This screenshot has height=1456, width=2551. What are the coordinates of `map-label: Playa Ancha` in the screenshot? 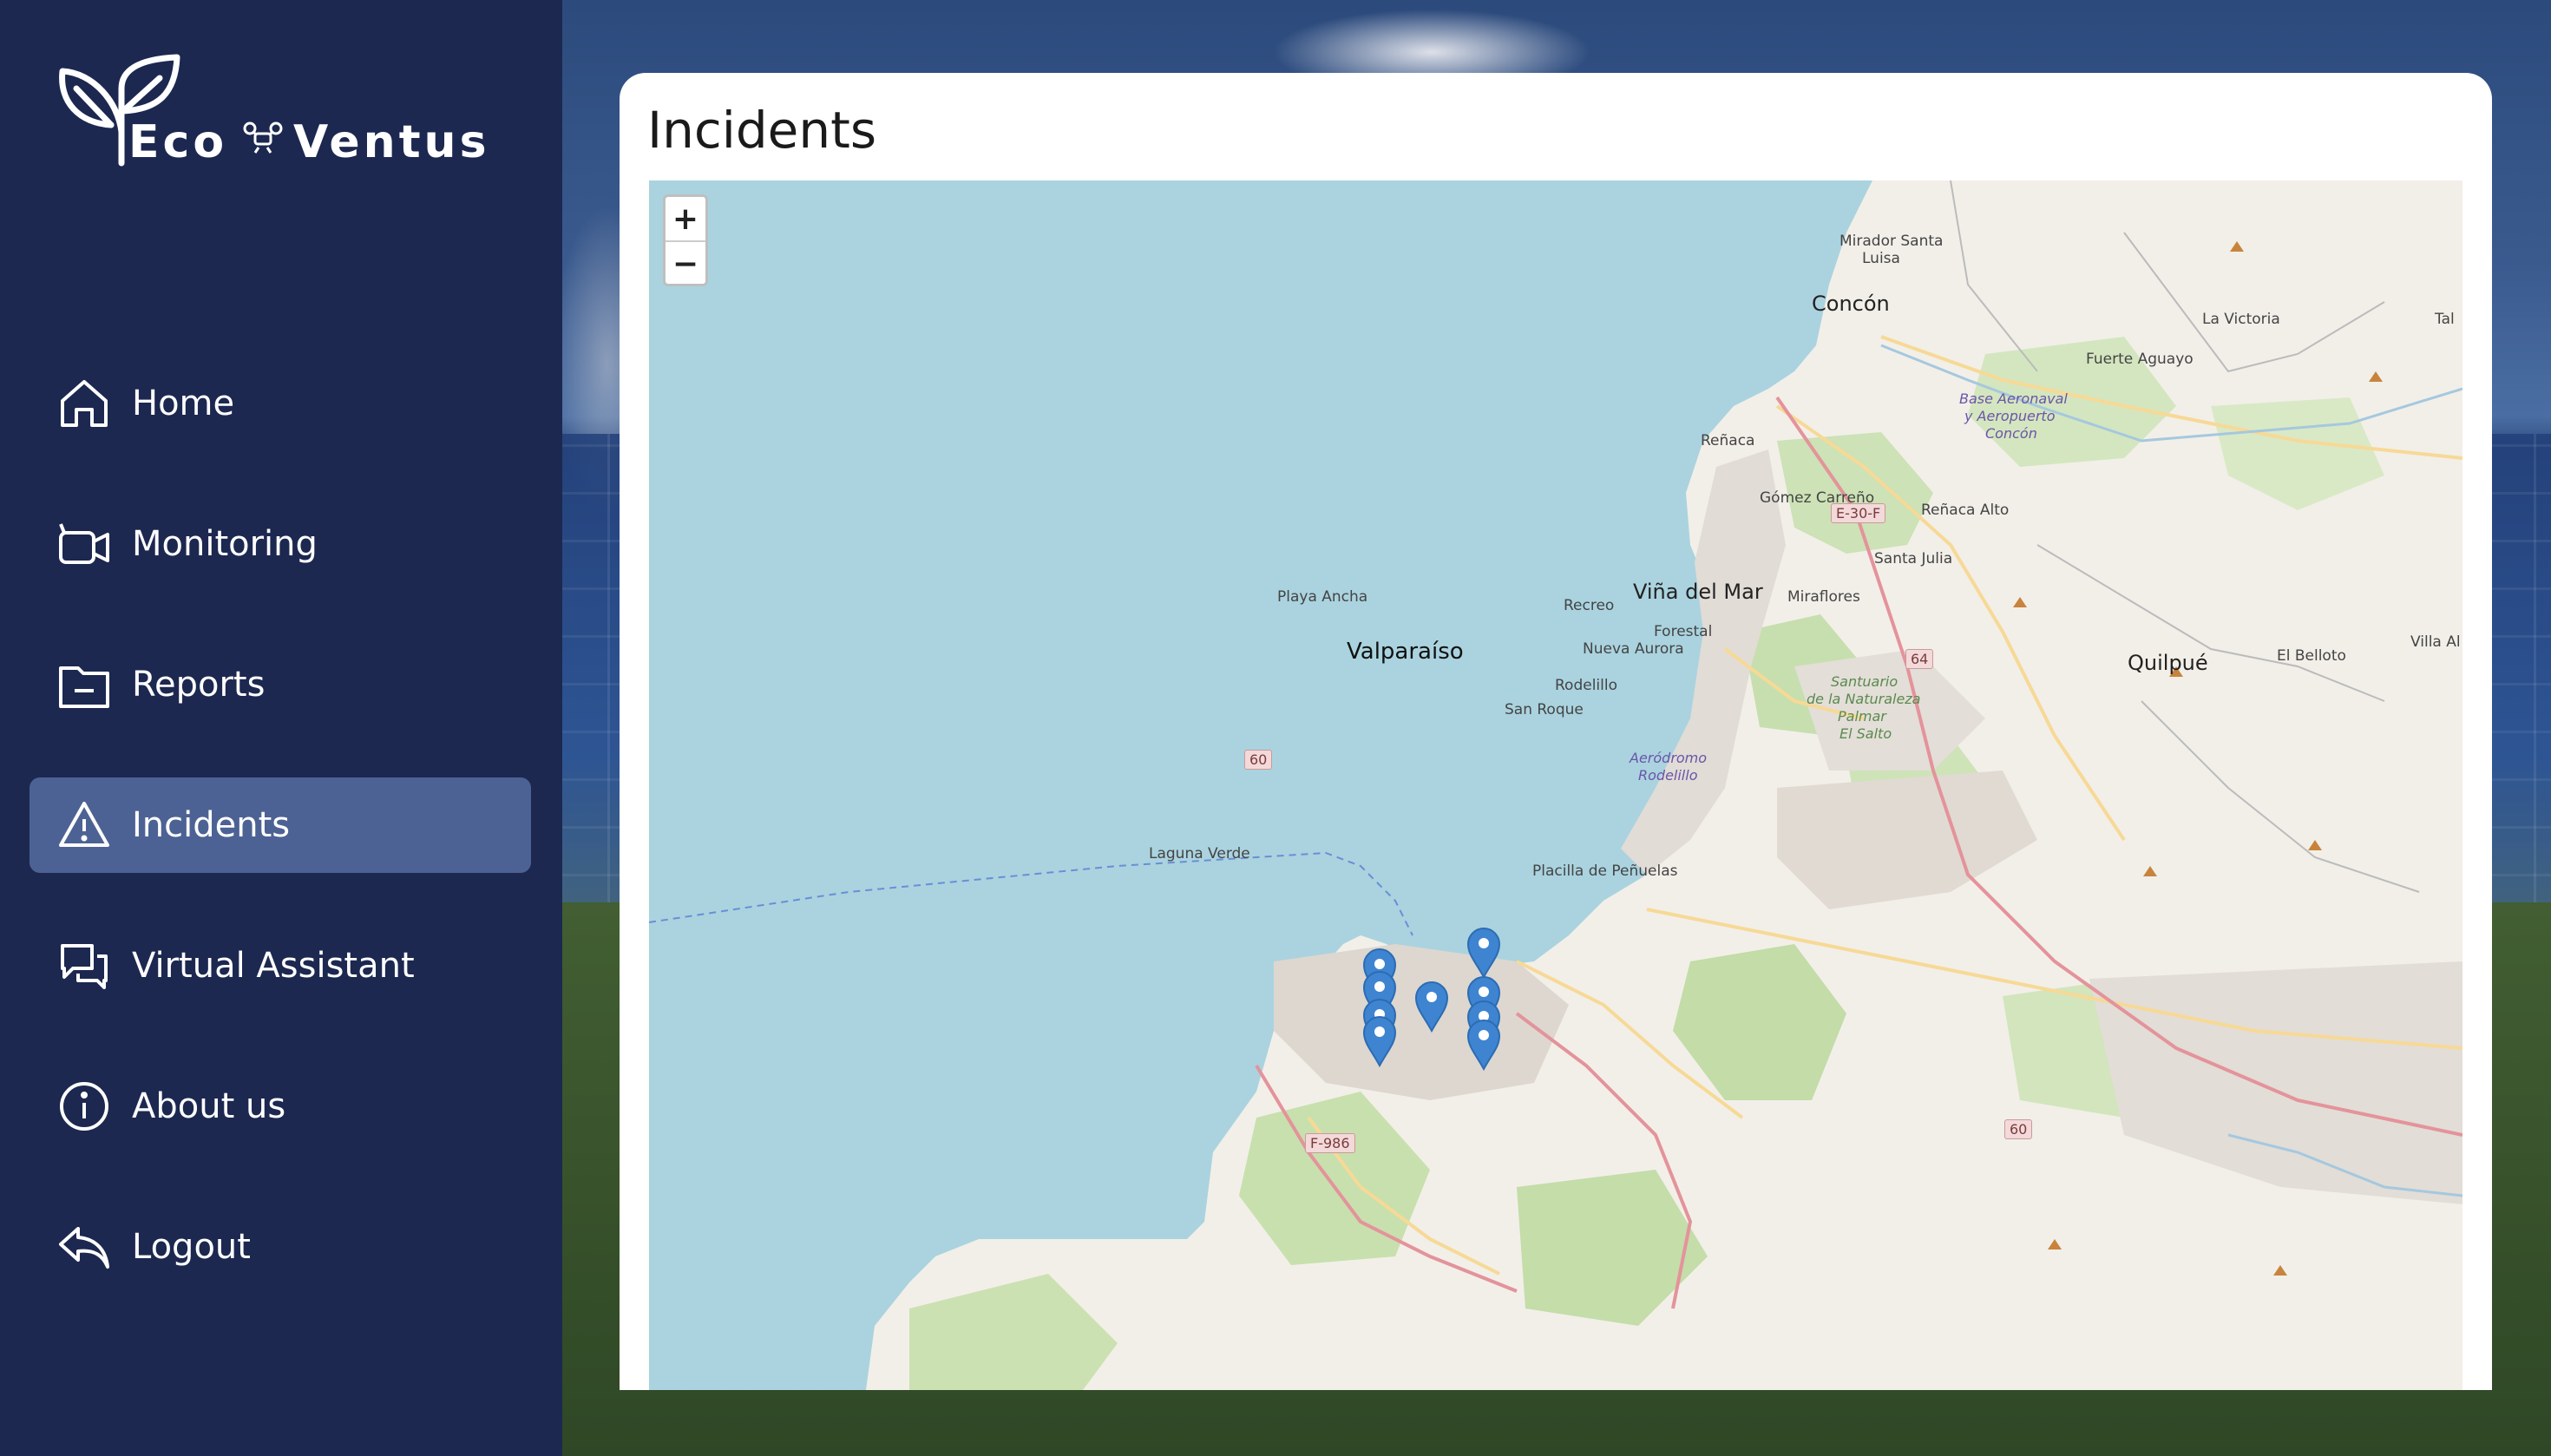 It's located at (1322, 597).